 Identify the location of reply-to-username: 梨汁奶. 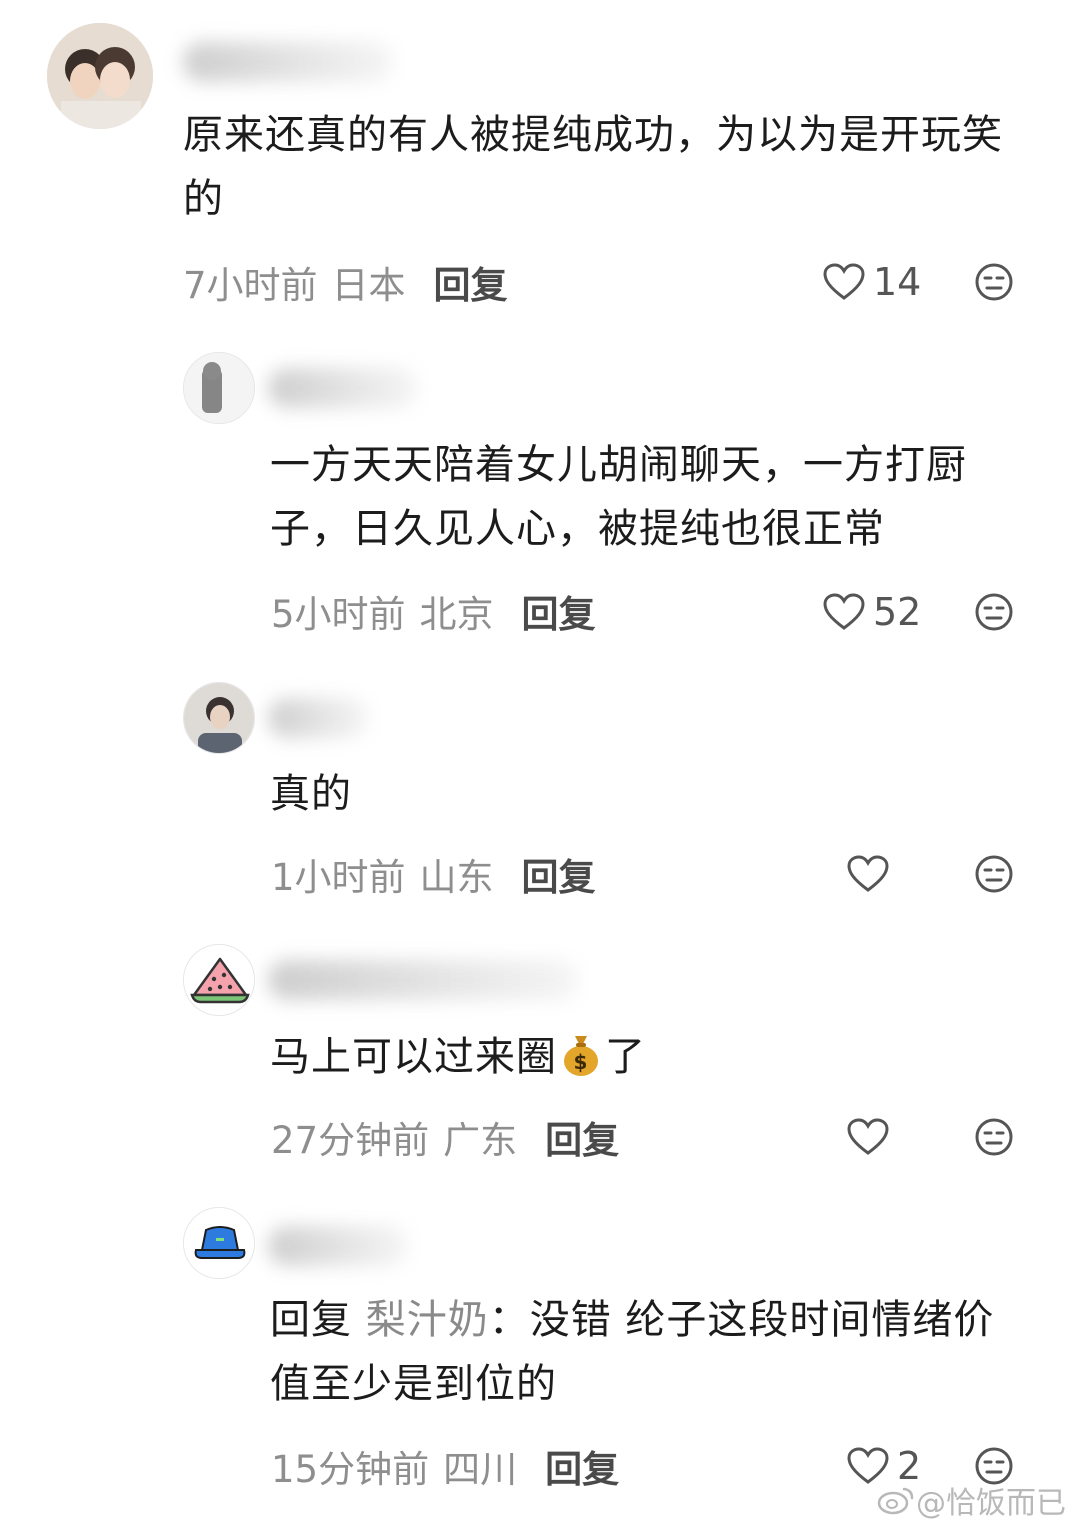
(427, 1320).